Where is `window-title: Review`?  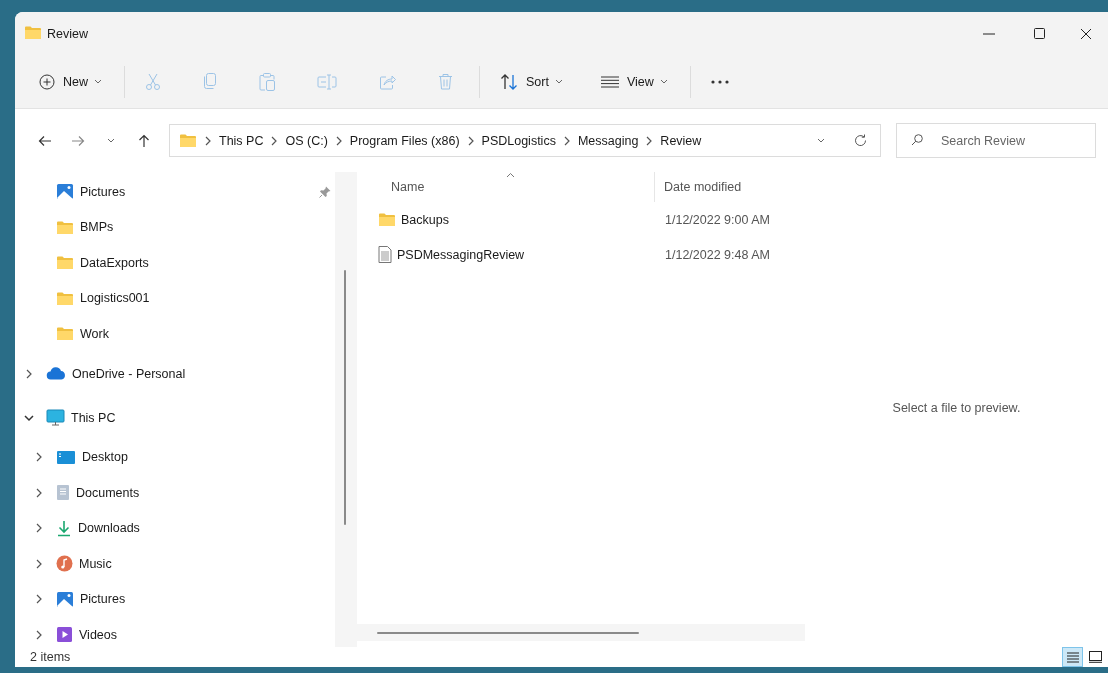
window-title: Review is located at coordinates (67, 33).